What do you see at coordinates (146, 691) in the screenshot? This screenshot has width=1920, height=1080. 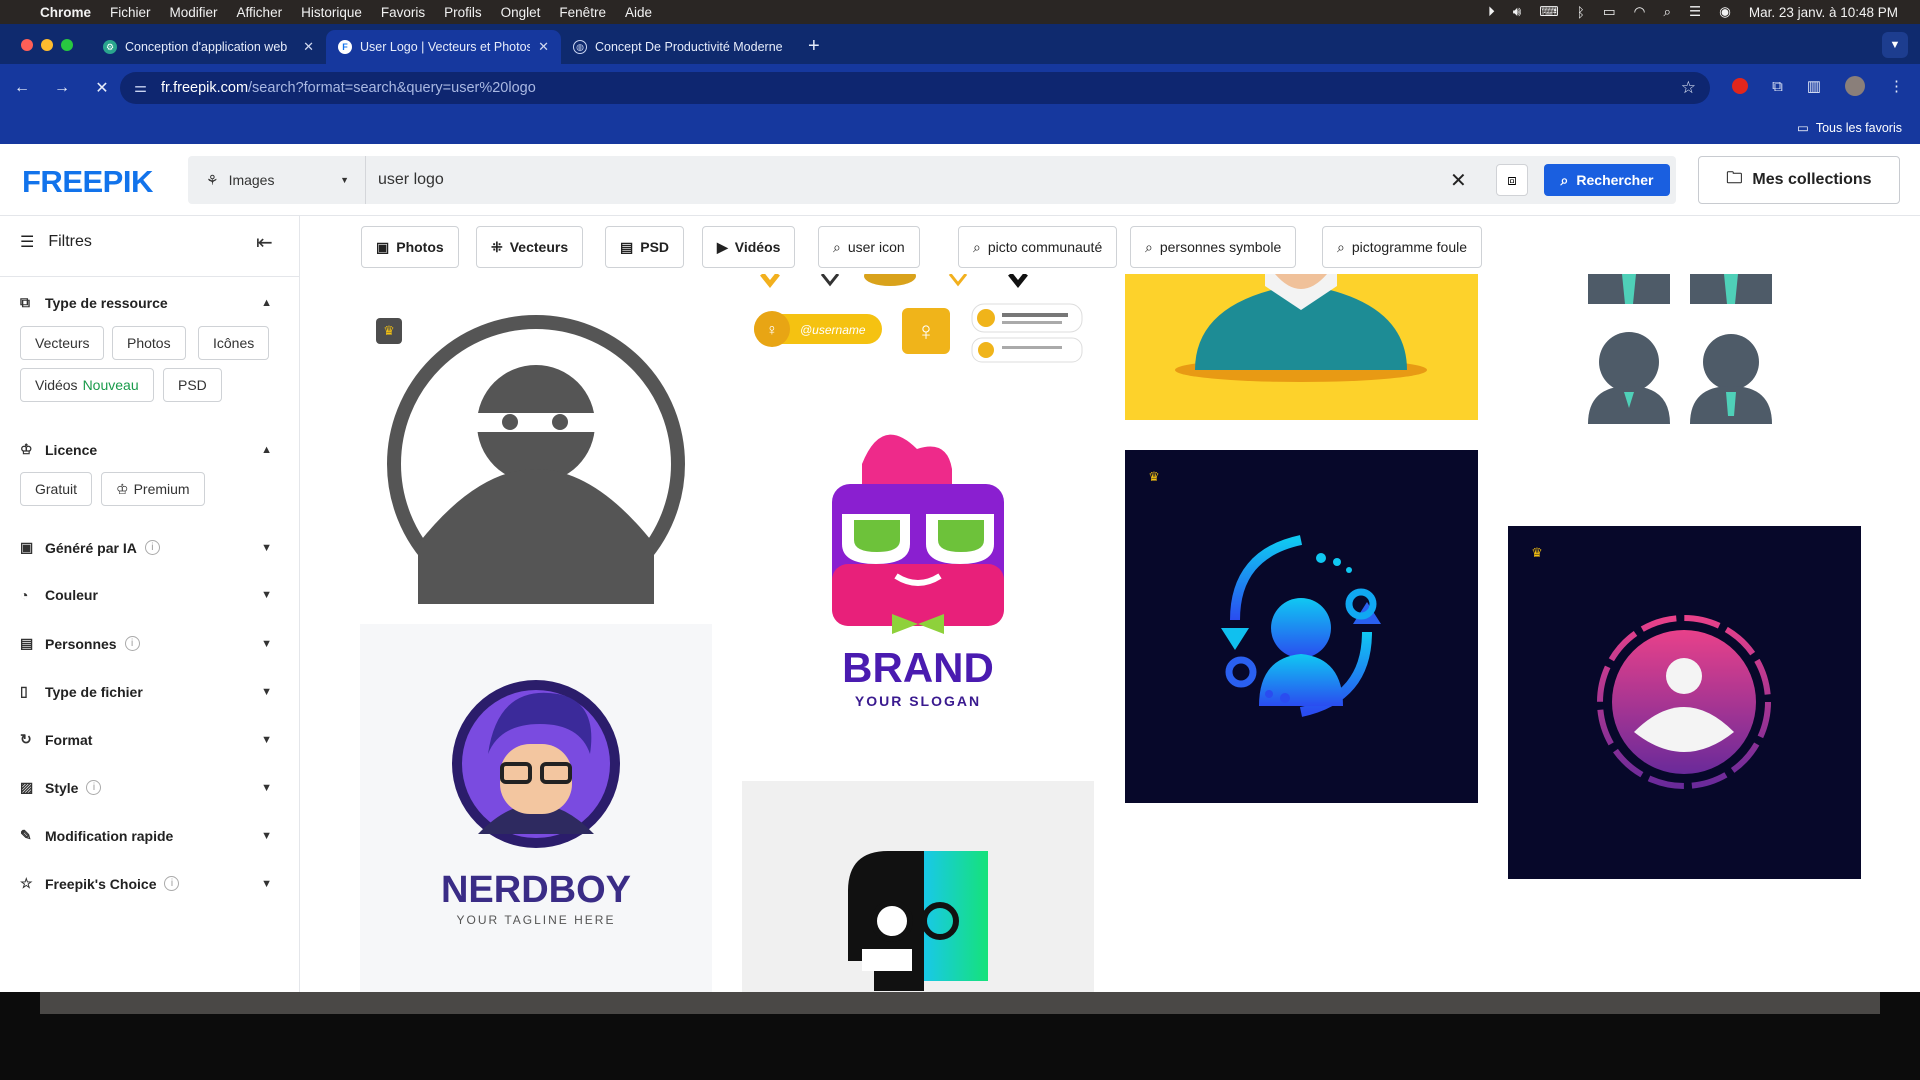 I see `section-type-de-fichier: ▯ Type de fichier ▼` at bounding box center [146, 691].